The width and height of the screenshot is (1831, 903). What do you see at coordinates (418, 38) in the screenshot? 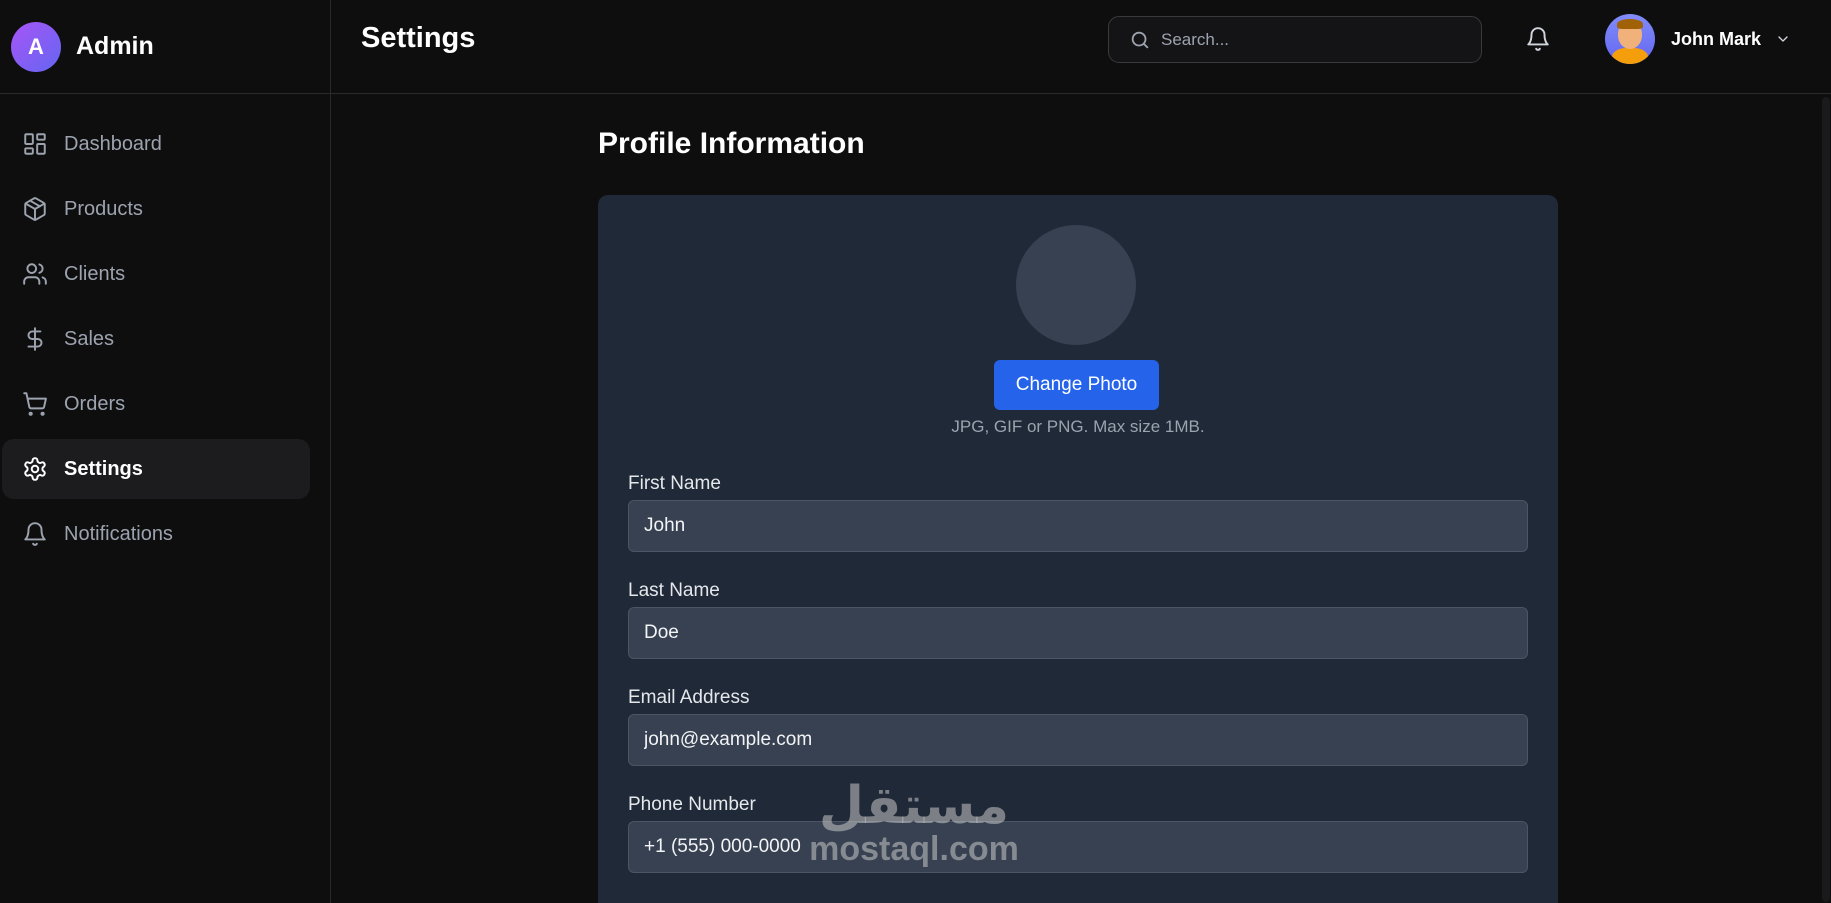
I see `page-title: Settings` at bounding box center [418, 38].